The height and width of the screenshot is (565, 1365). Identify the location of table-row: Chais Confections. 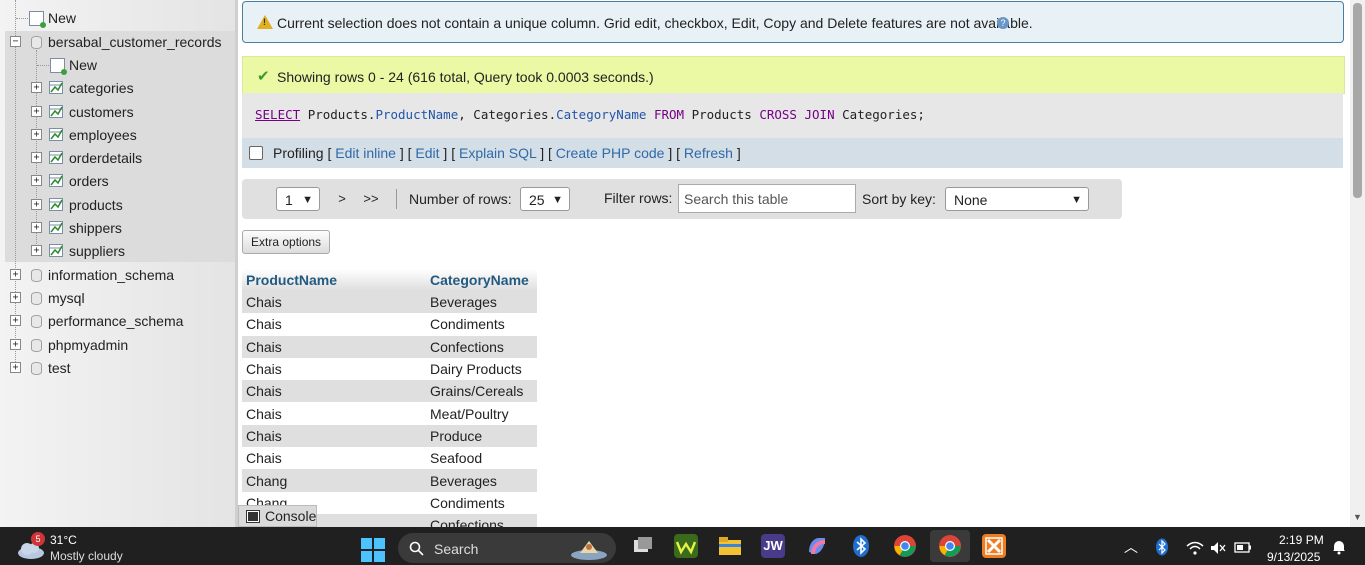
(389, 346).